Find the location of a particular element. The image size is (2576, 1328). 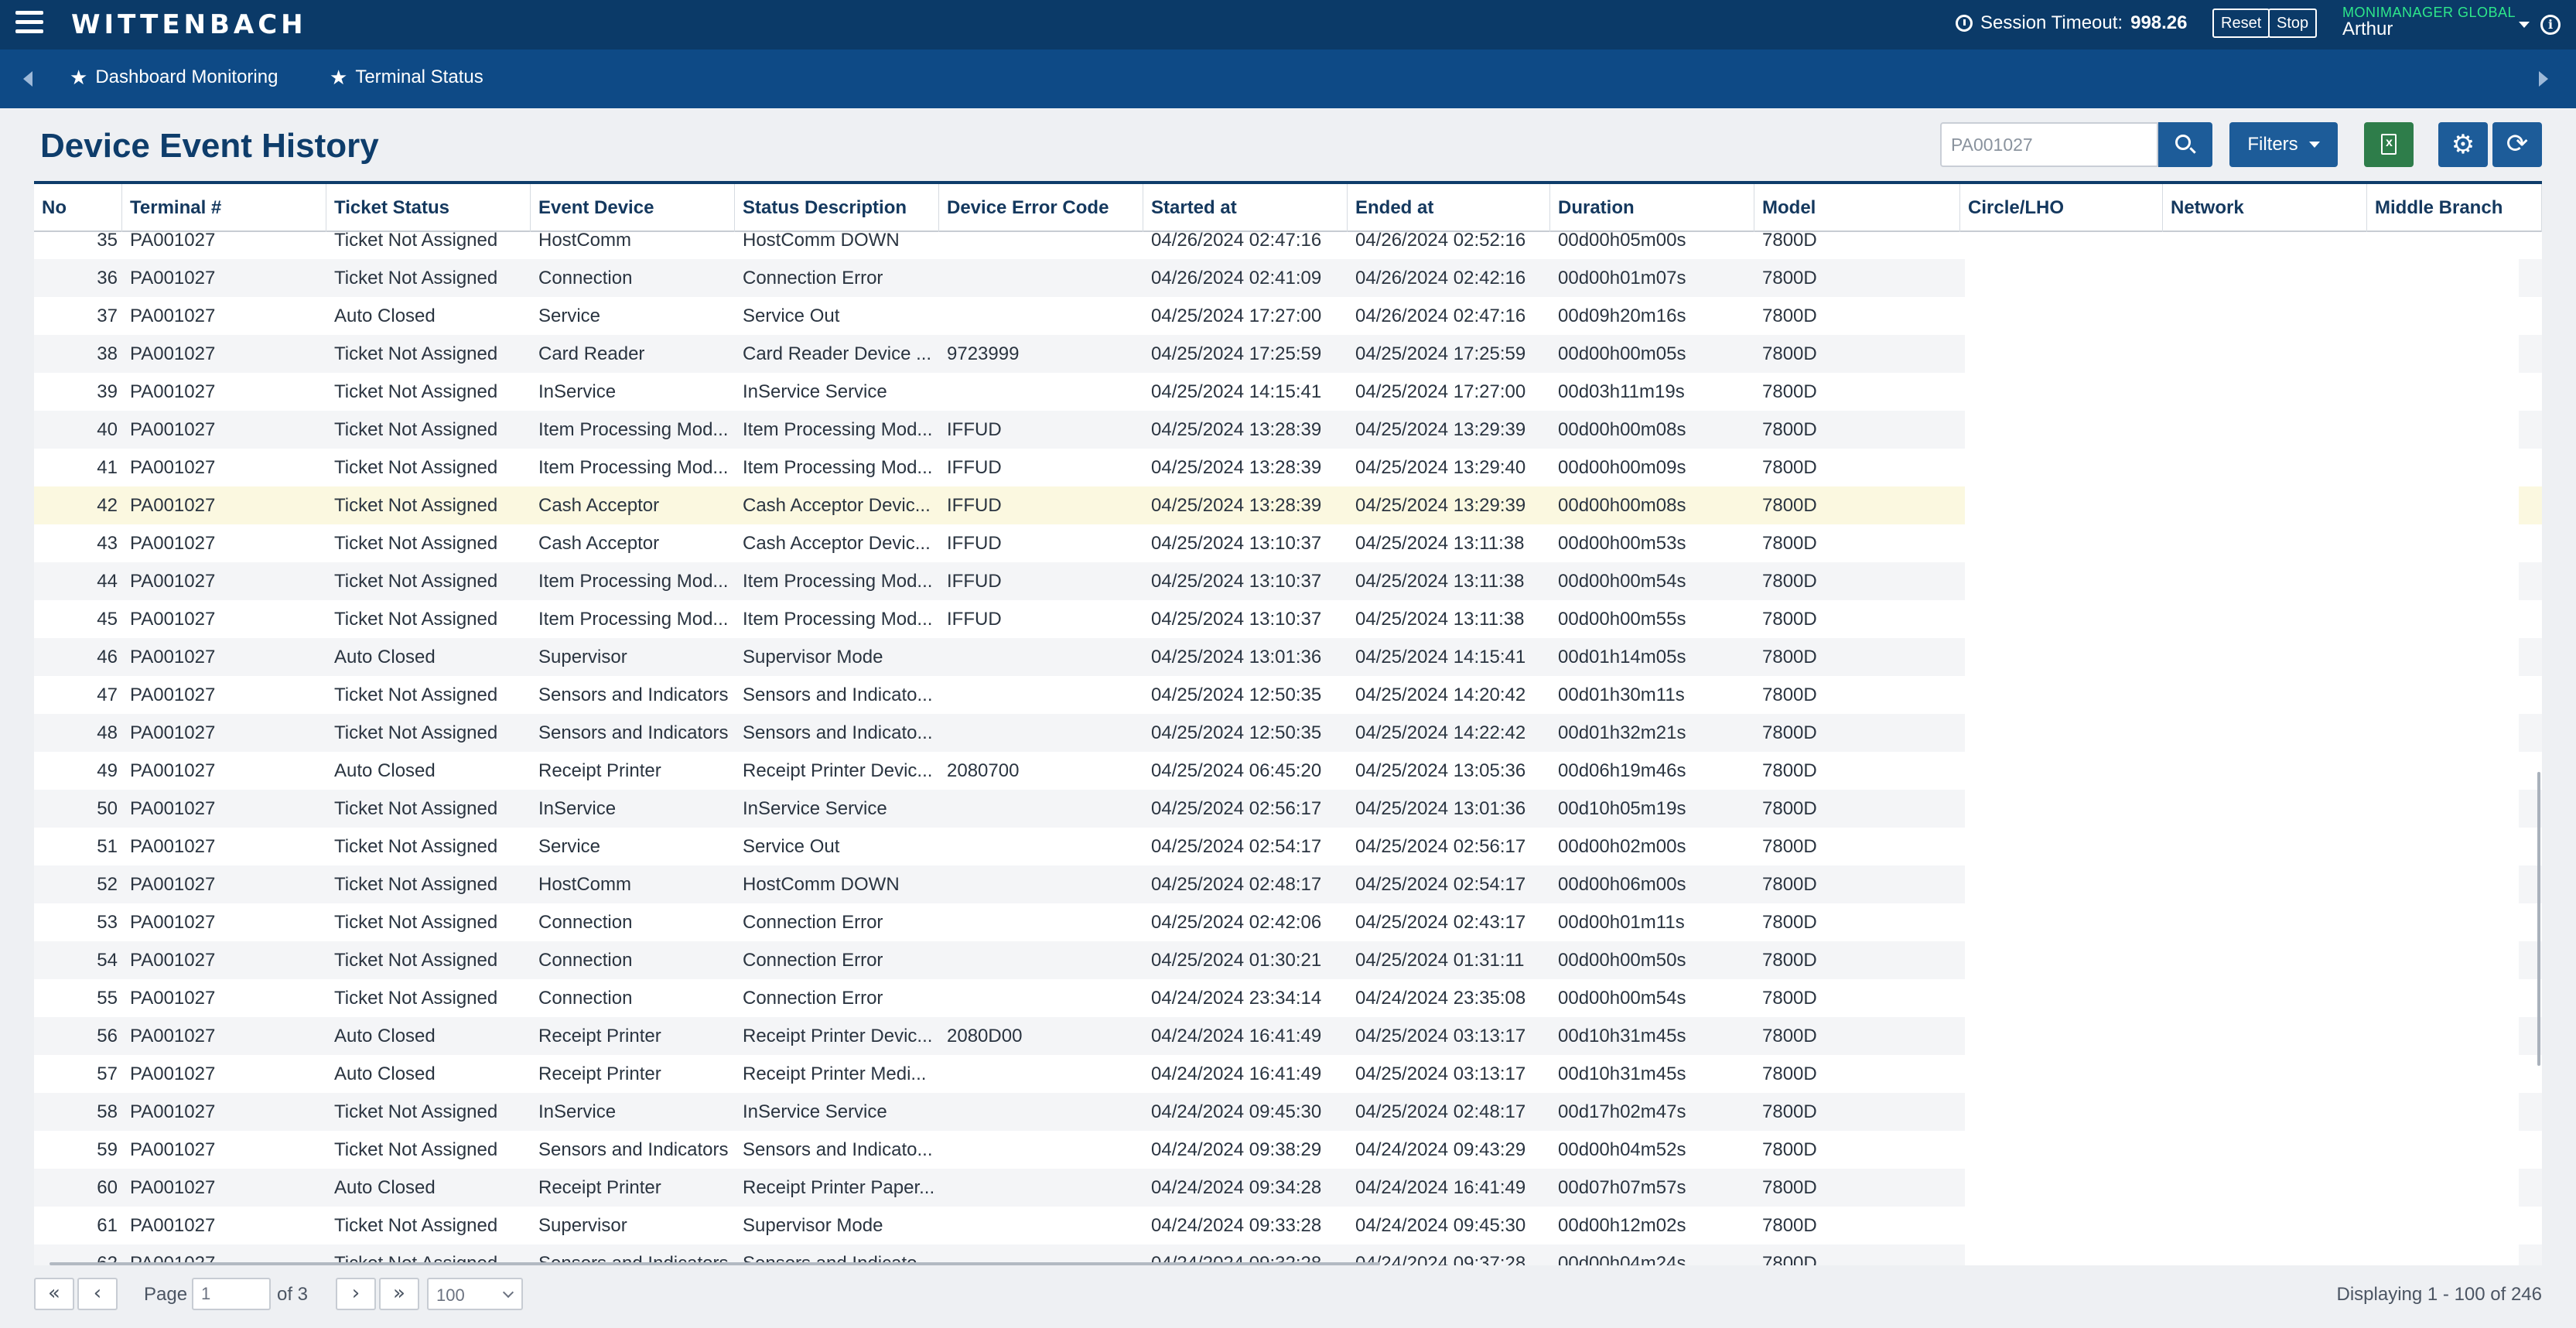

reset-button: Reset is located at coordinates (2241, 23).